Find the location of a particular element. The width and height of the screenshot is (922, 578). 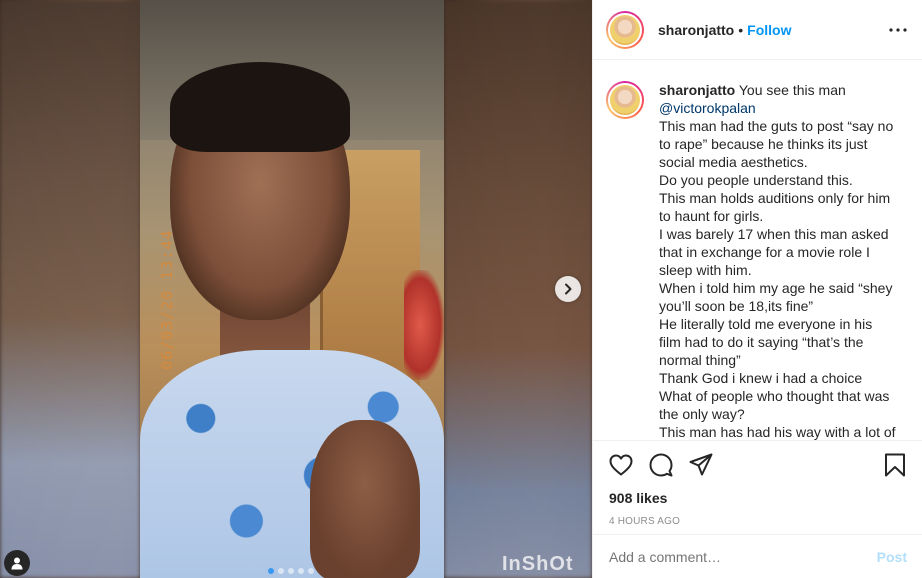

post-time: 4 HOURS AGO is located at coordinates (757, 522).